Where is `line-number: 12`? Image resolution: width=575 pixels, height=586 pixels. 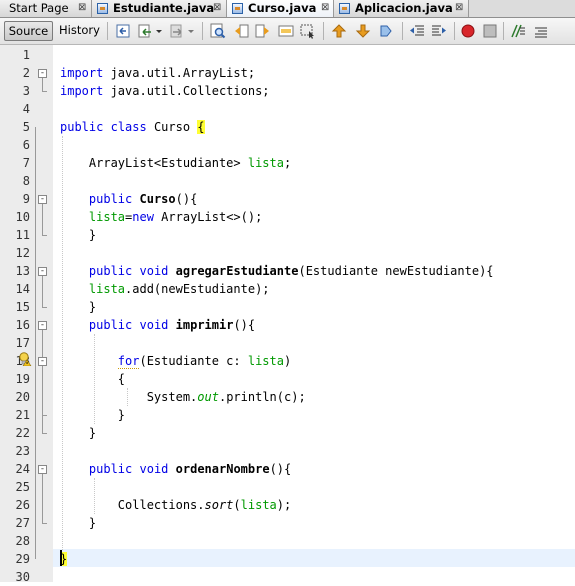
line-number: 12 is located at coordinates (22, 253).